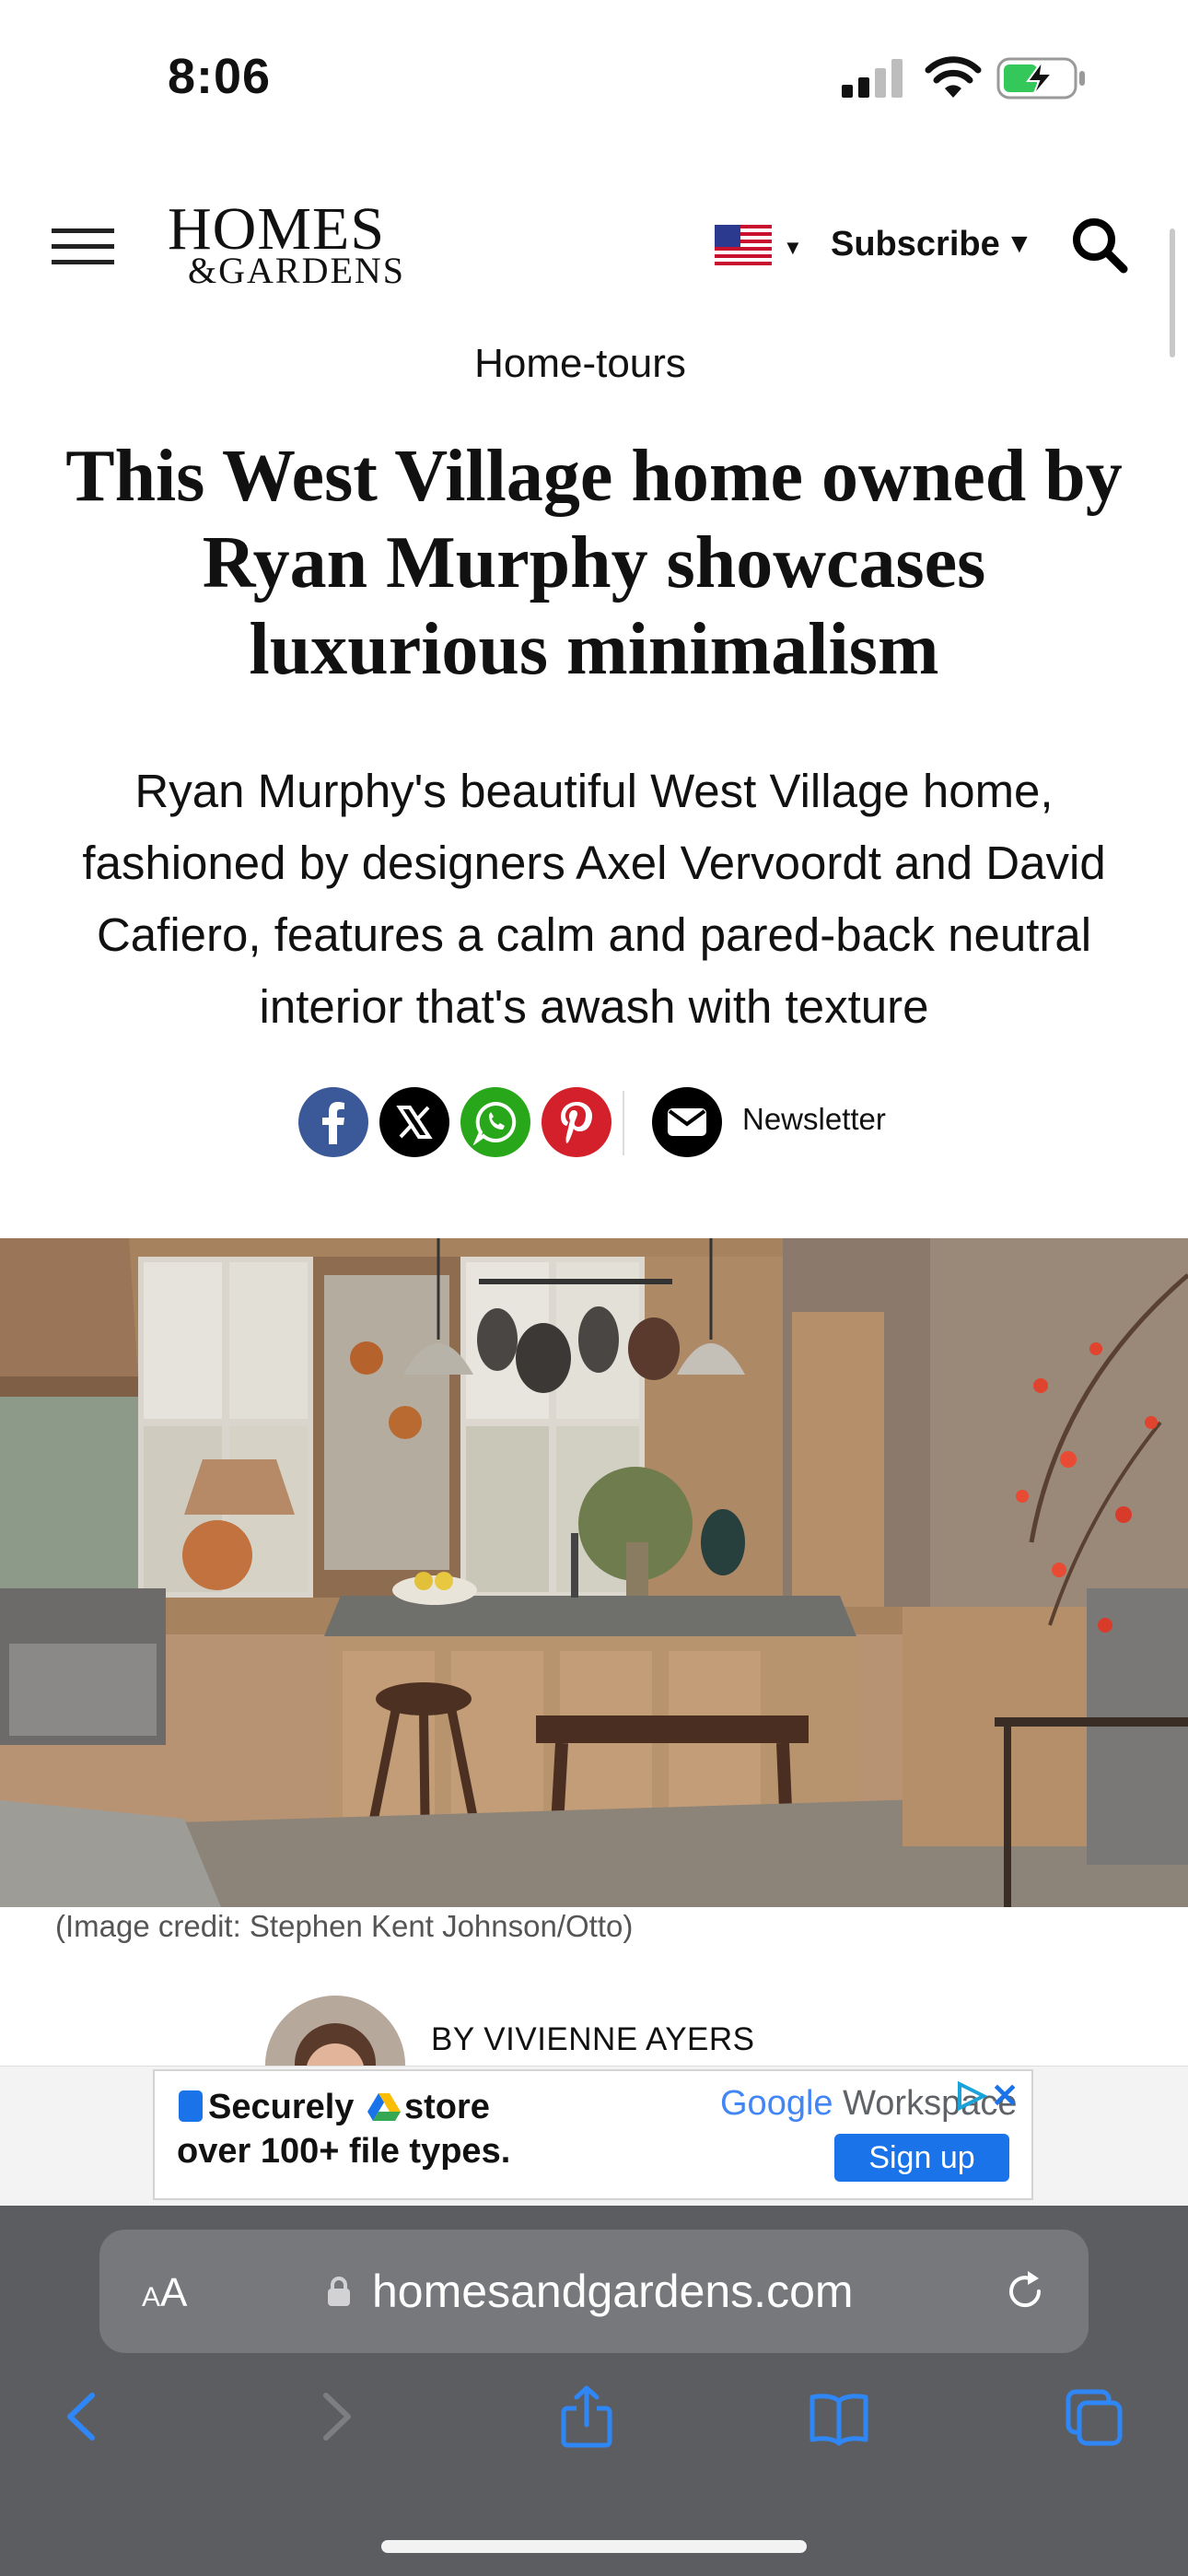  Describe the element at coordinates (793, 248) in the screenshot. I see `region-dropdown-caret-icon: ▼` at that location.